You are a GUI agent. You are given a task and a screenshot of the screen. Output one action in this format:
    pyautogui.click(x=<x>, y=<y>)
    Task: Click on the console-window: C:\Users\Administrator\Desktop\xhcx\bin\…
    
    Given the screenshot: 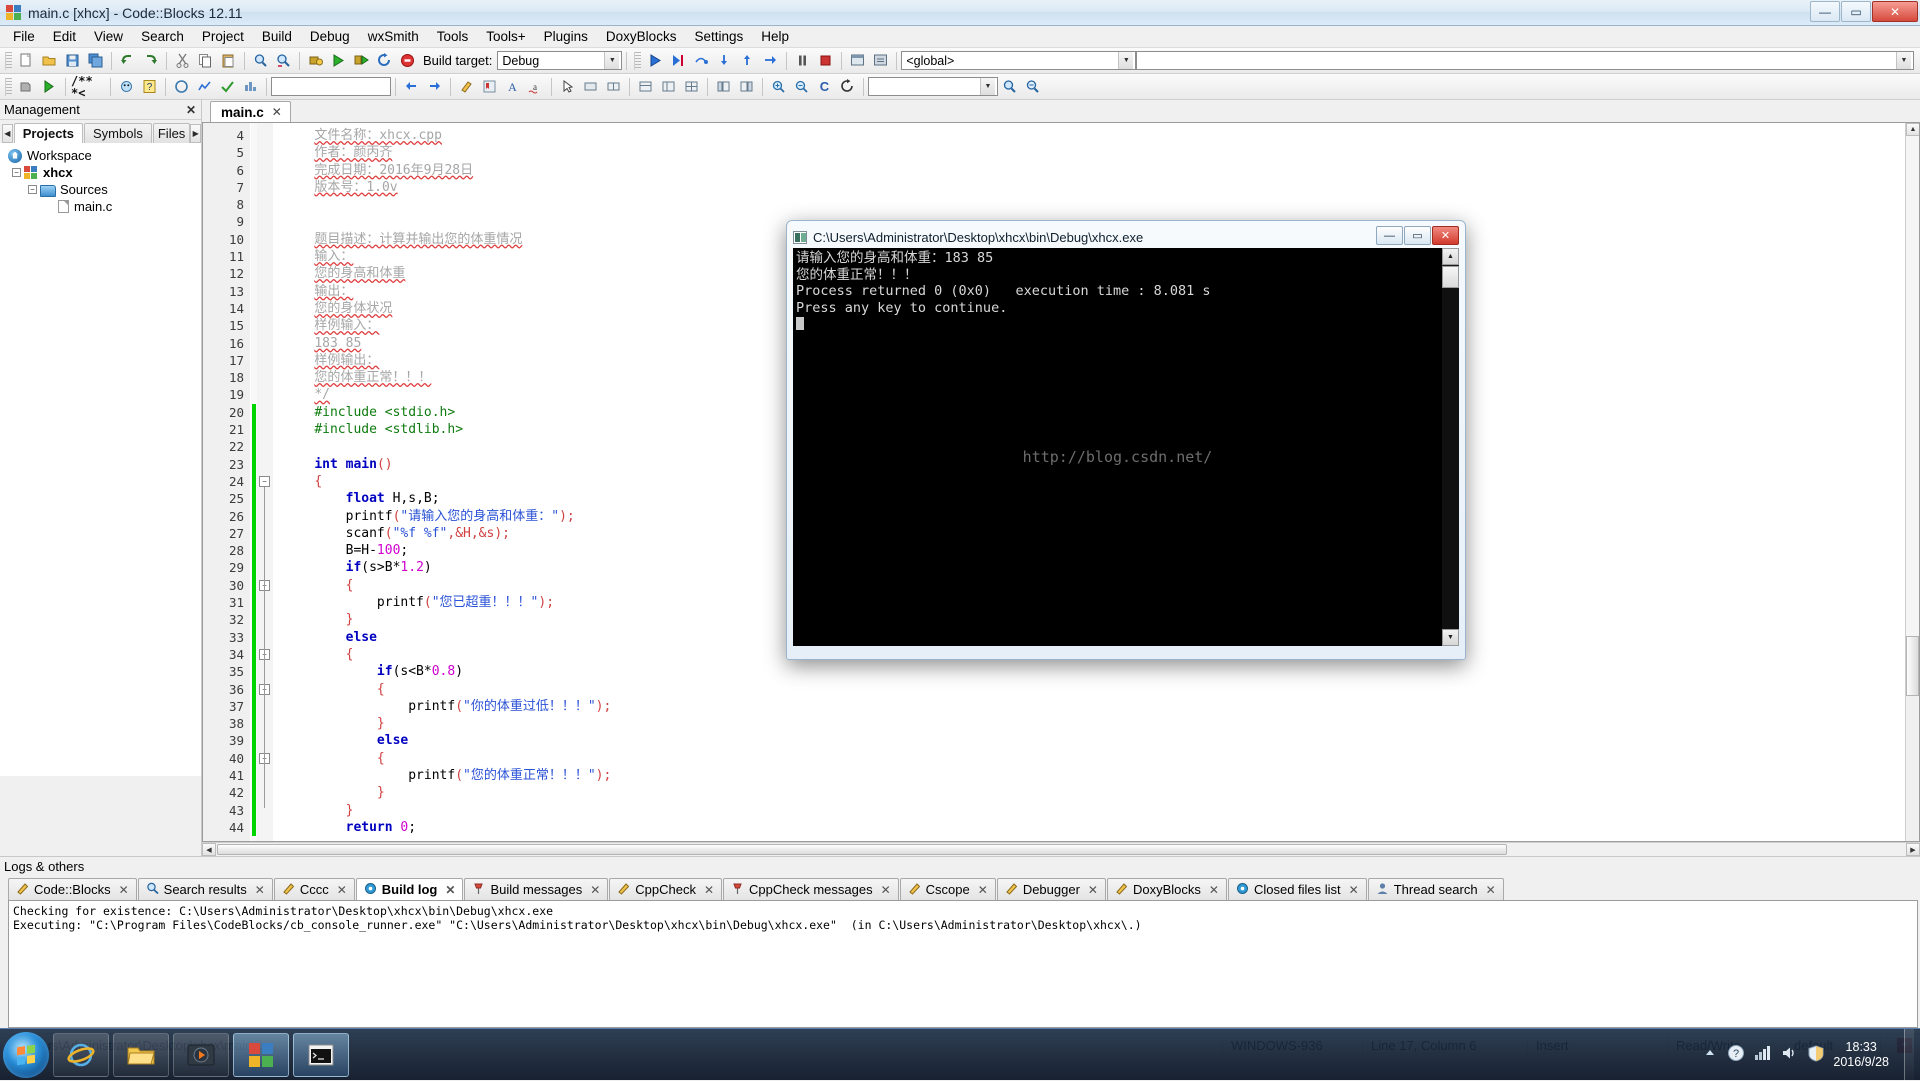 What is the action you would take?
    pyautogui.click(x=1126, y=440)
    